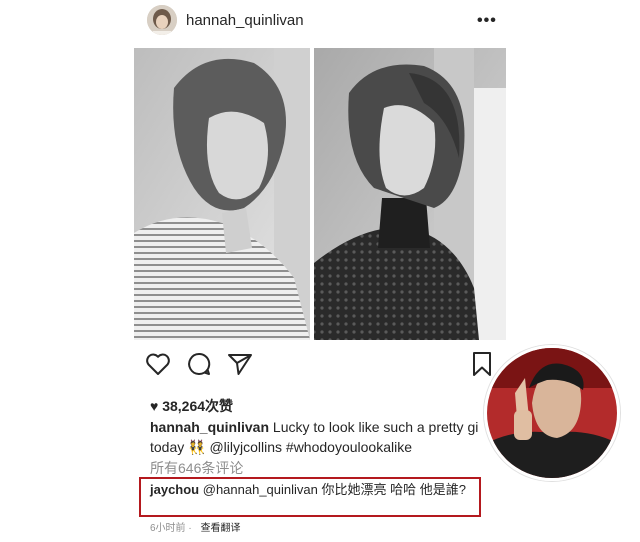  I want to click on likes-label: 38,264次赞, so click(198, 406).